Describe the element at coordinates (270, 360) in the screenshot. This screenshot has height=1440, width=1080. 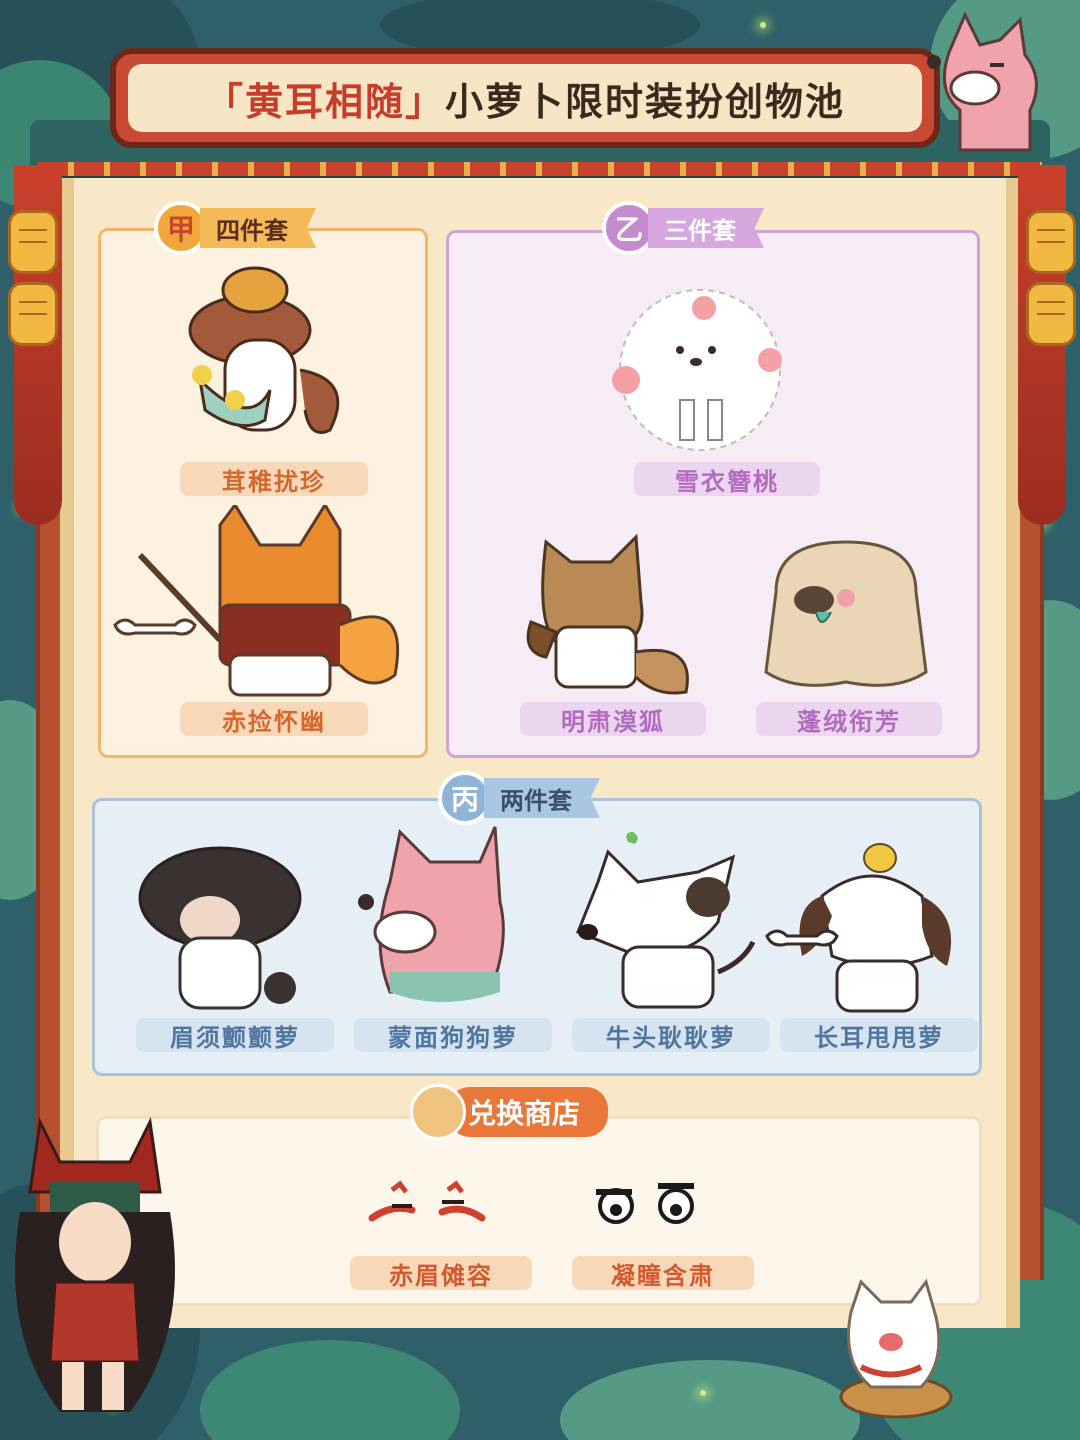
I see `costume-chick-dog` at that location.